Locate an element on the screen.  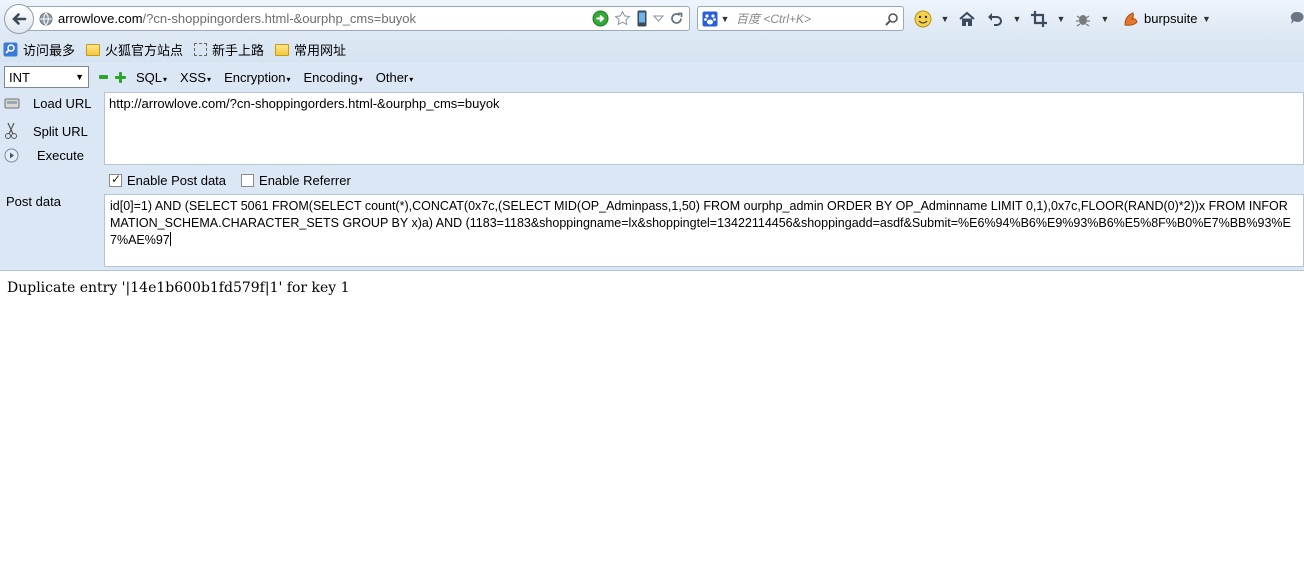
emoji-addon-button is located at coordinates (923, 19).